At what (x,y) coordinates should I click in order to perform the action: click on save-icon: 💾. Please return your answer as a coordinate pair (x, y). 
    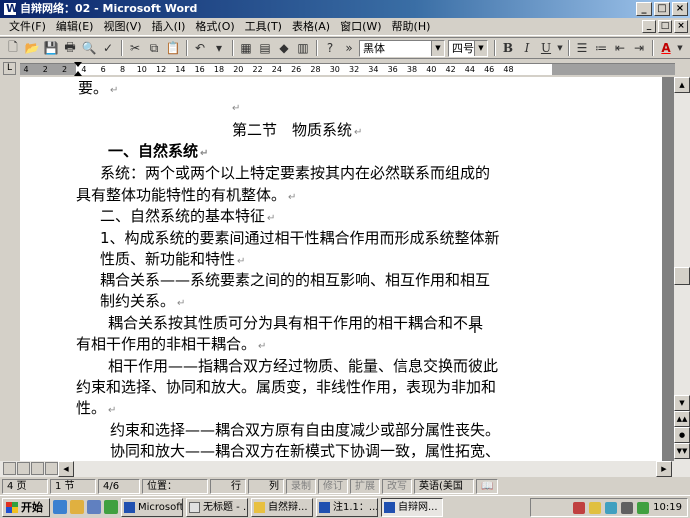
    Looking at the image, I should click on (51, 48).